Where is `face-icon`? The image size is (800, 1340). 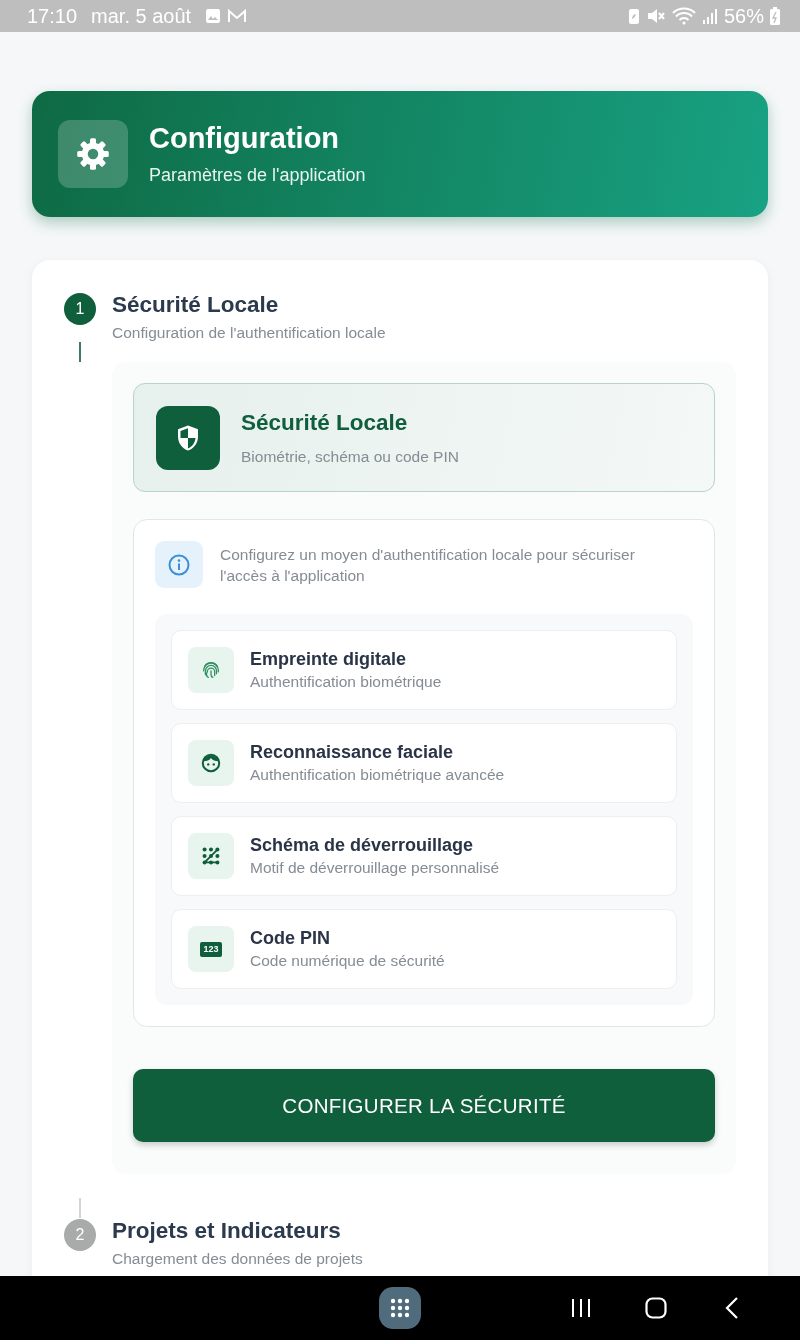 face-icon is located at coordinates (211, 763).